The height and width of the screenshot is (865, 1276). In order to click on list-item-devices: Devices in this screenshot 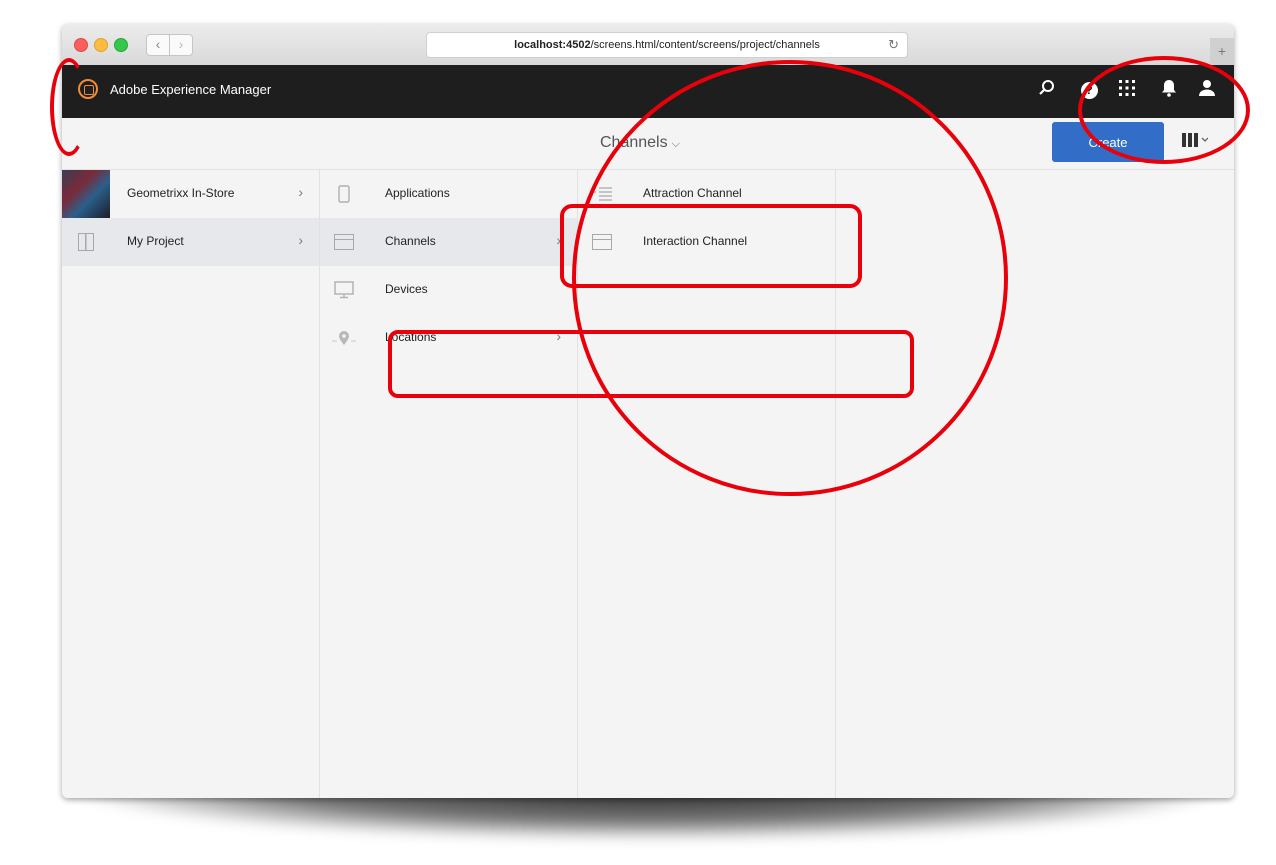, I will do `click(448, 290)`.